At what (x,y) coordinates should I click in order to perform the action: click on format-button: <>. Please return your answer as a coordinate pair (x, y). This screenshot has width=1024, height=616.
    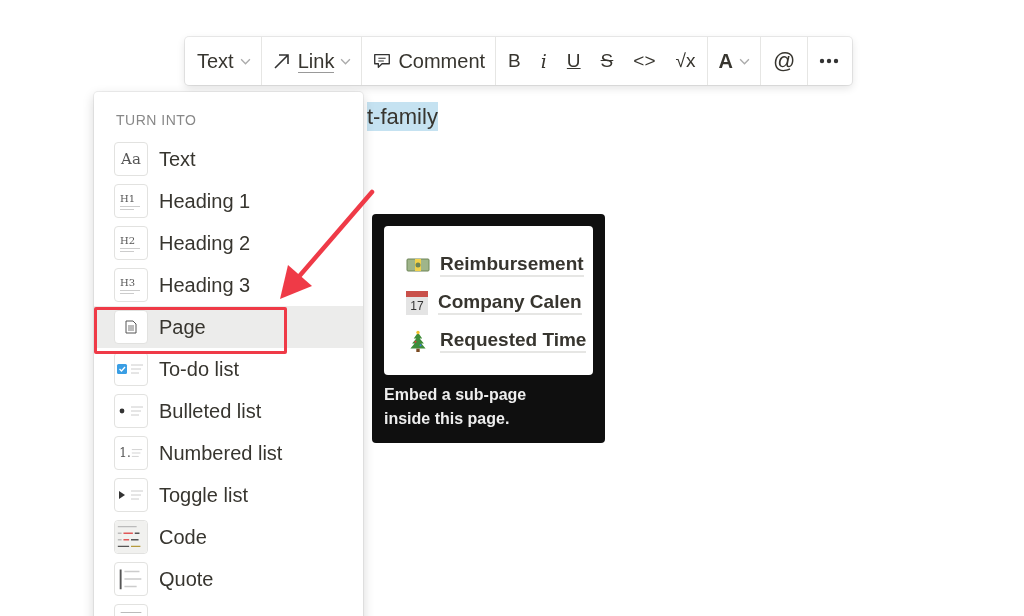
    Looking at the image, I should click on (644, 61).